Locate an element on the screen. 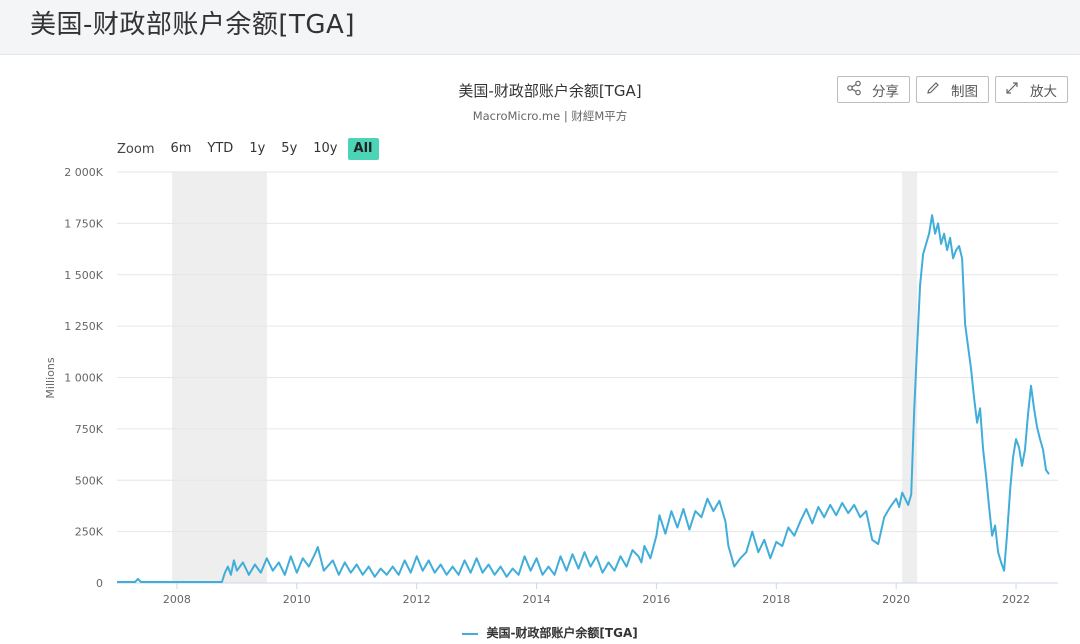 The image size is (1080, 644). x-tick-label: 2012 is located at coordinates (417, 599).